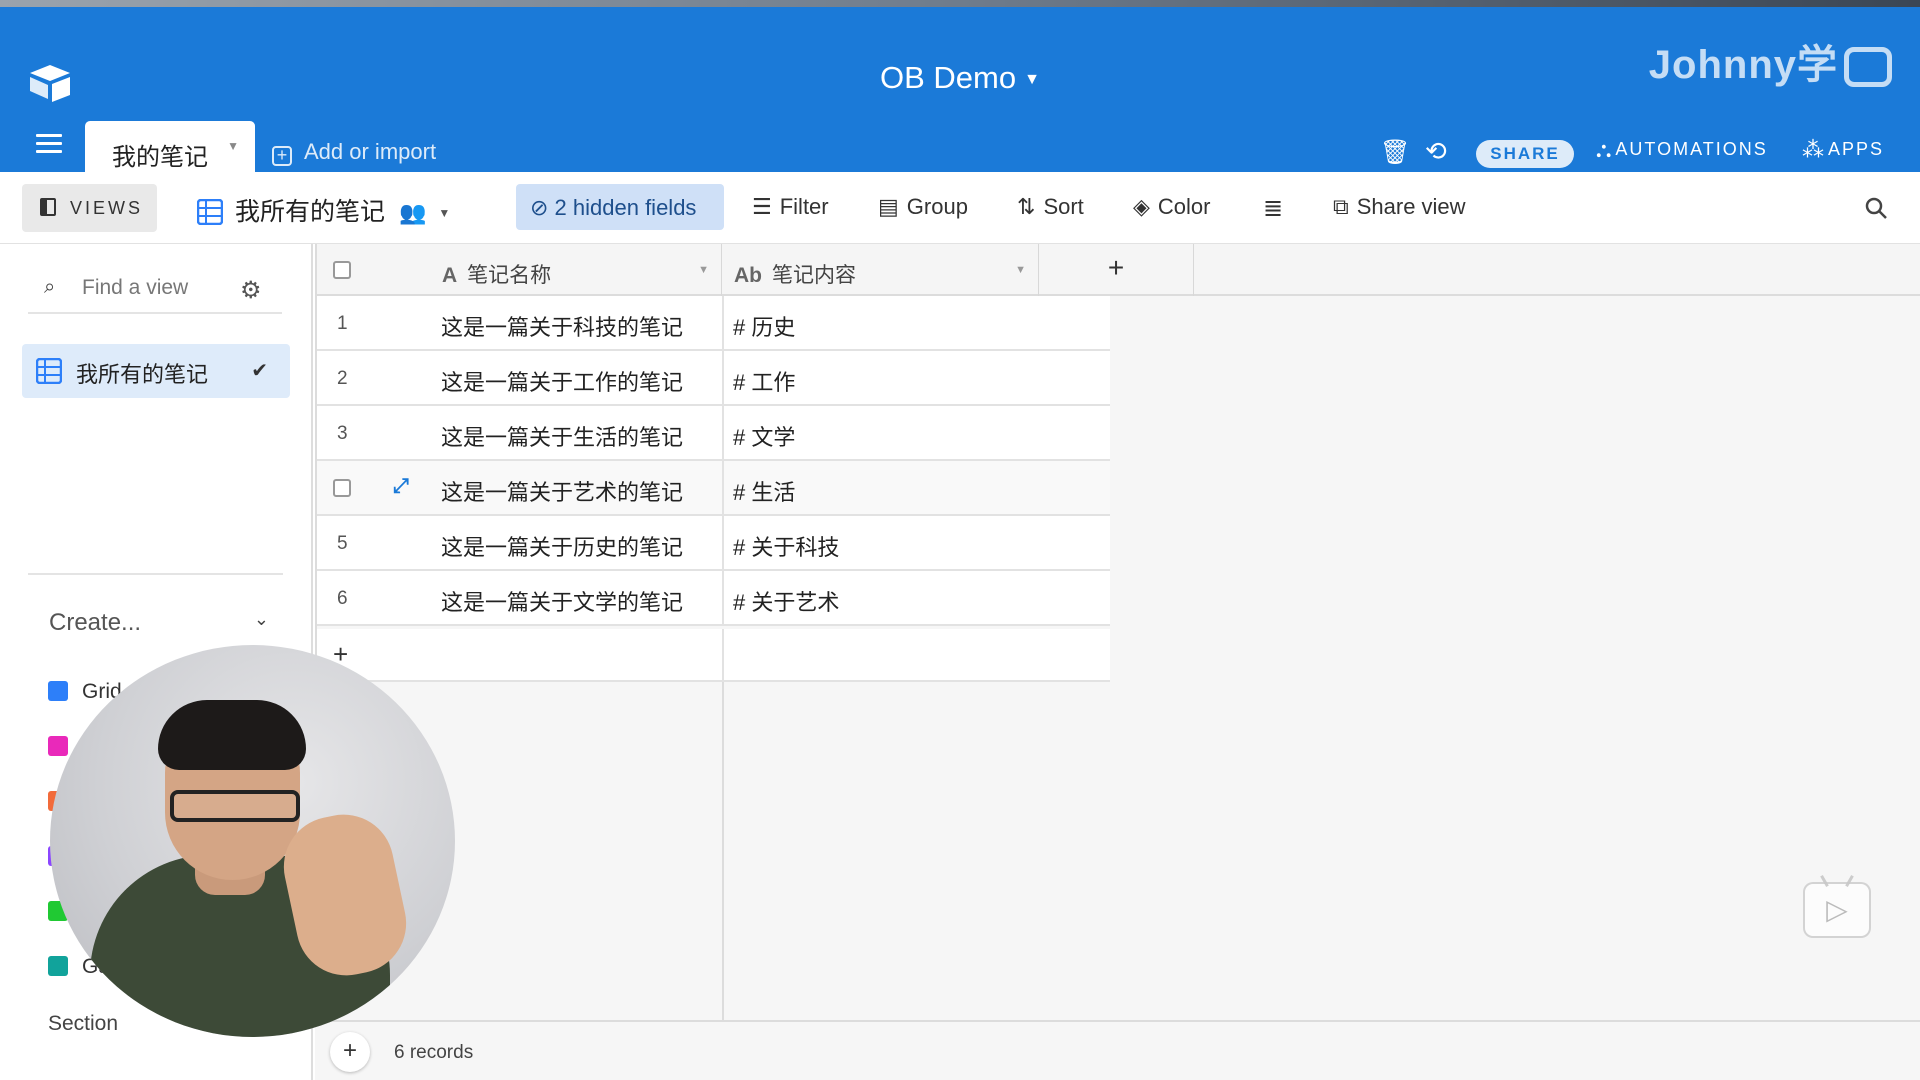  What do you see at coordinates (569, 270) in the screenshot?
I see `column-header-name: A 笔记名称 ▼` at bounding box center [569, 270].